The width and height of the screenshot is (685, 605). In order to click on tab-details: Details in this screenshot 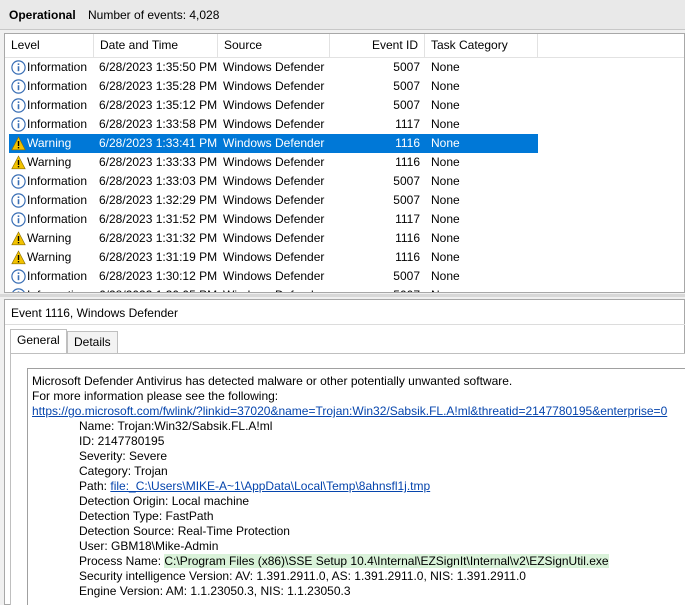, I will do `click(92, 342)`.